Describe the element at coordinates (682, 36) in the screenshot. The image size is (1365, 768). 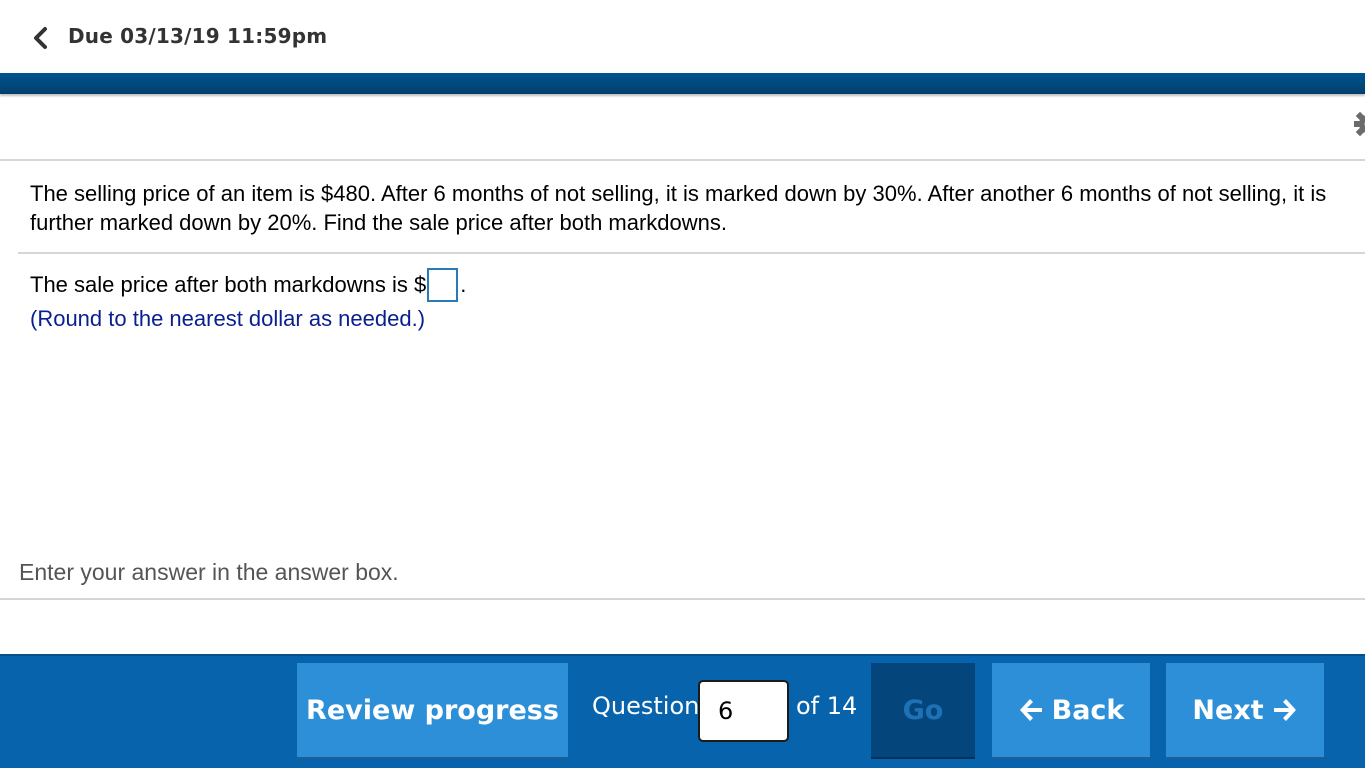
I see `top-header: Due 03/13/19 11:59pm` at that location.